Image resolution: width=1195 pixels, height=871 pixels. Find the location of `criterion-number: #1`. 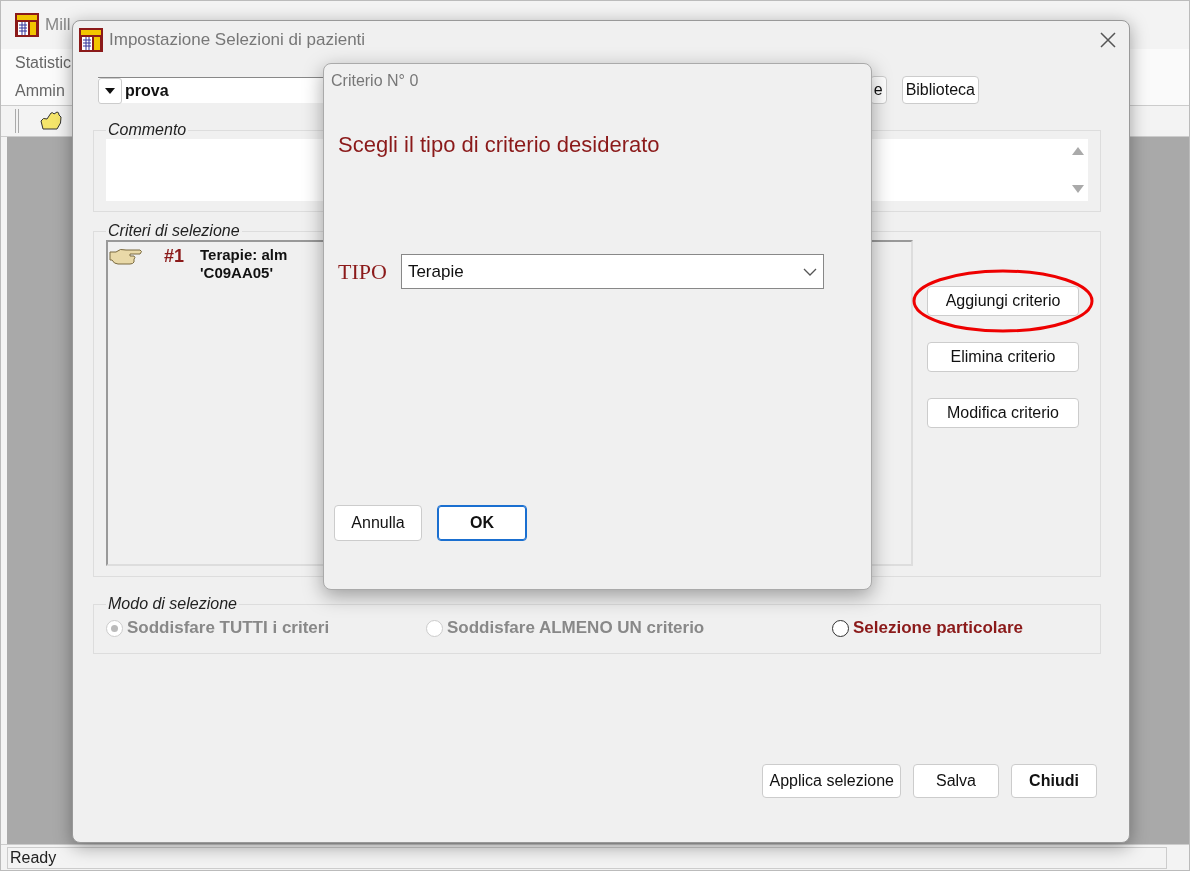

criterion-number: #1 is located at coordinates (174, 256).